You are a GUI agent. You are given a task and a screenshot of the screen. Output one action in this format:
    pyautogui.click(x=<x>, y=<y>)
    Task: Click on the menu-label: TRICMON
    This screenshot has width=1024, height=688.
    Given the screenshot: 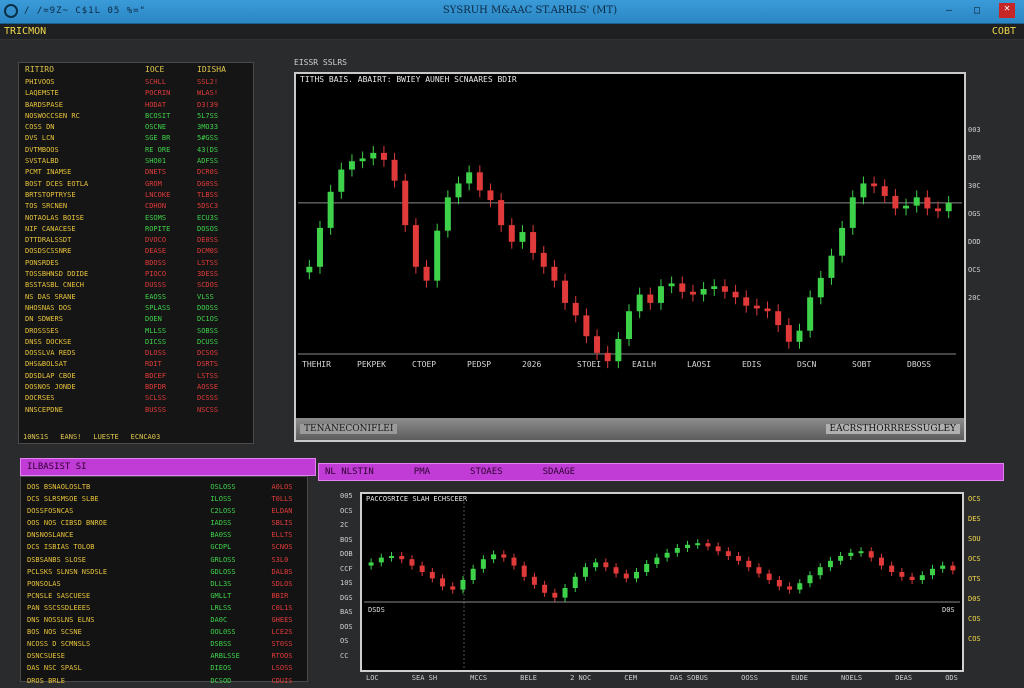 What is the action you would take?
    pyautogui.click(x=25, y=31)
    